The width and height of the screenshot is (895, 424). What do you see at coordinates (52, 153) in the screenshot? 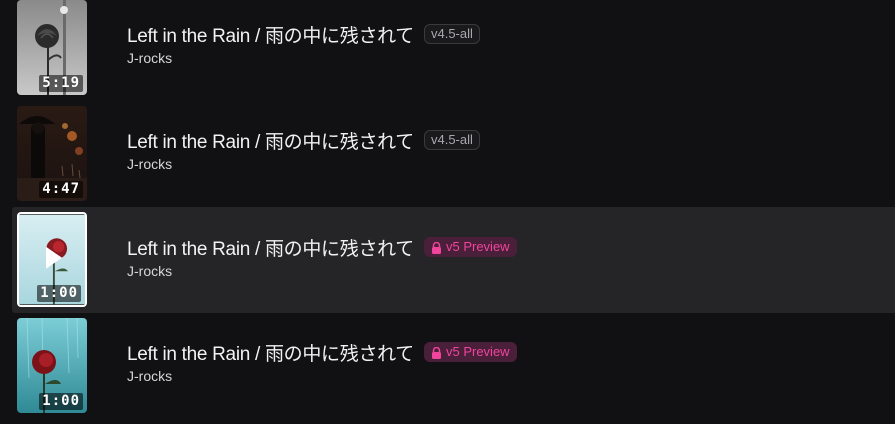
I see `track-thumbnail: 4:47` at bounding box center [52, 153].